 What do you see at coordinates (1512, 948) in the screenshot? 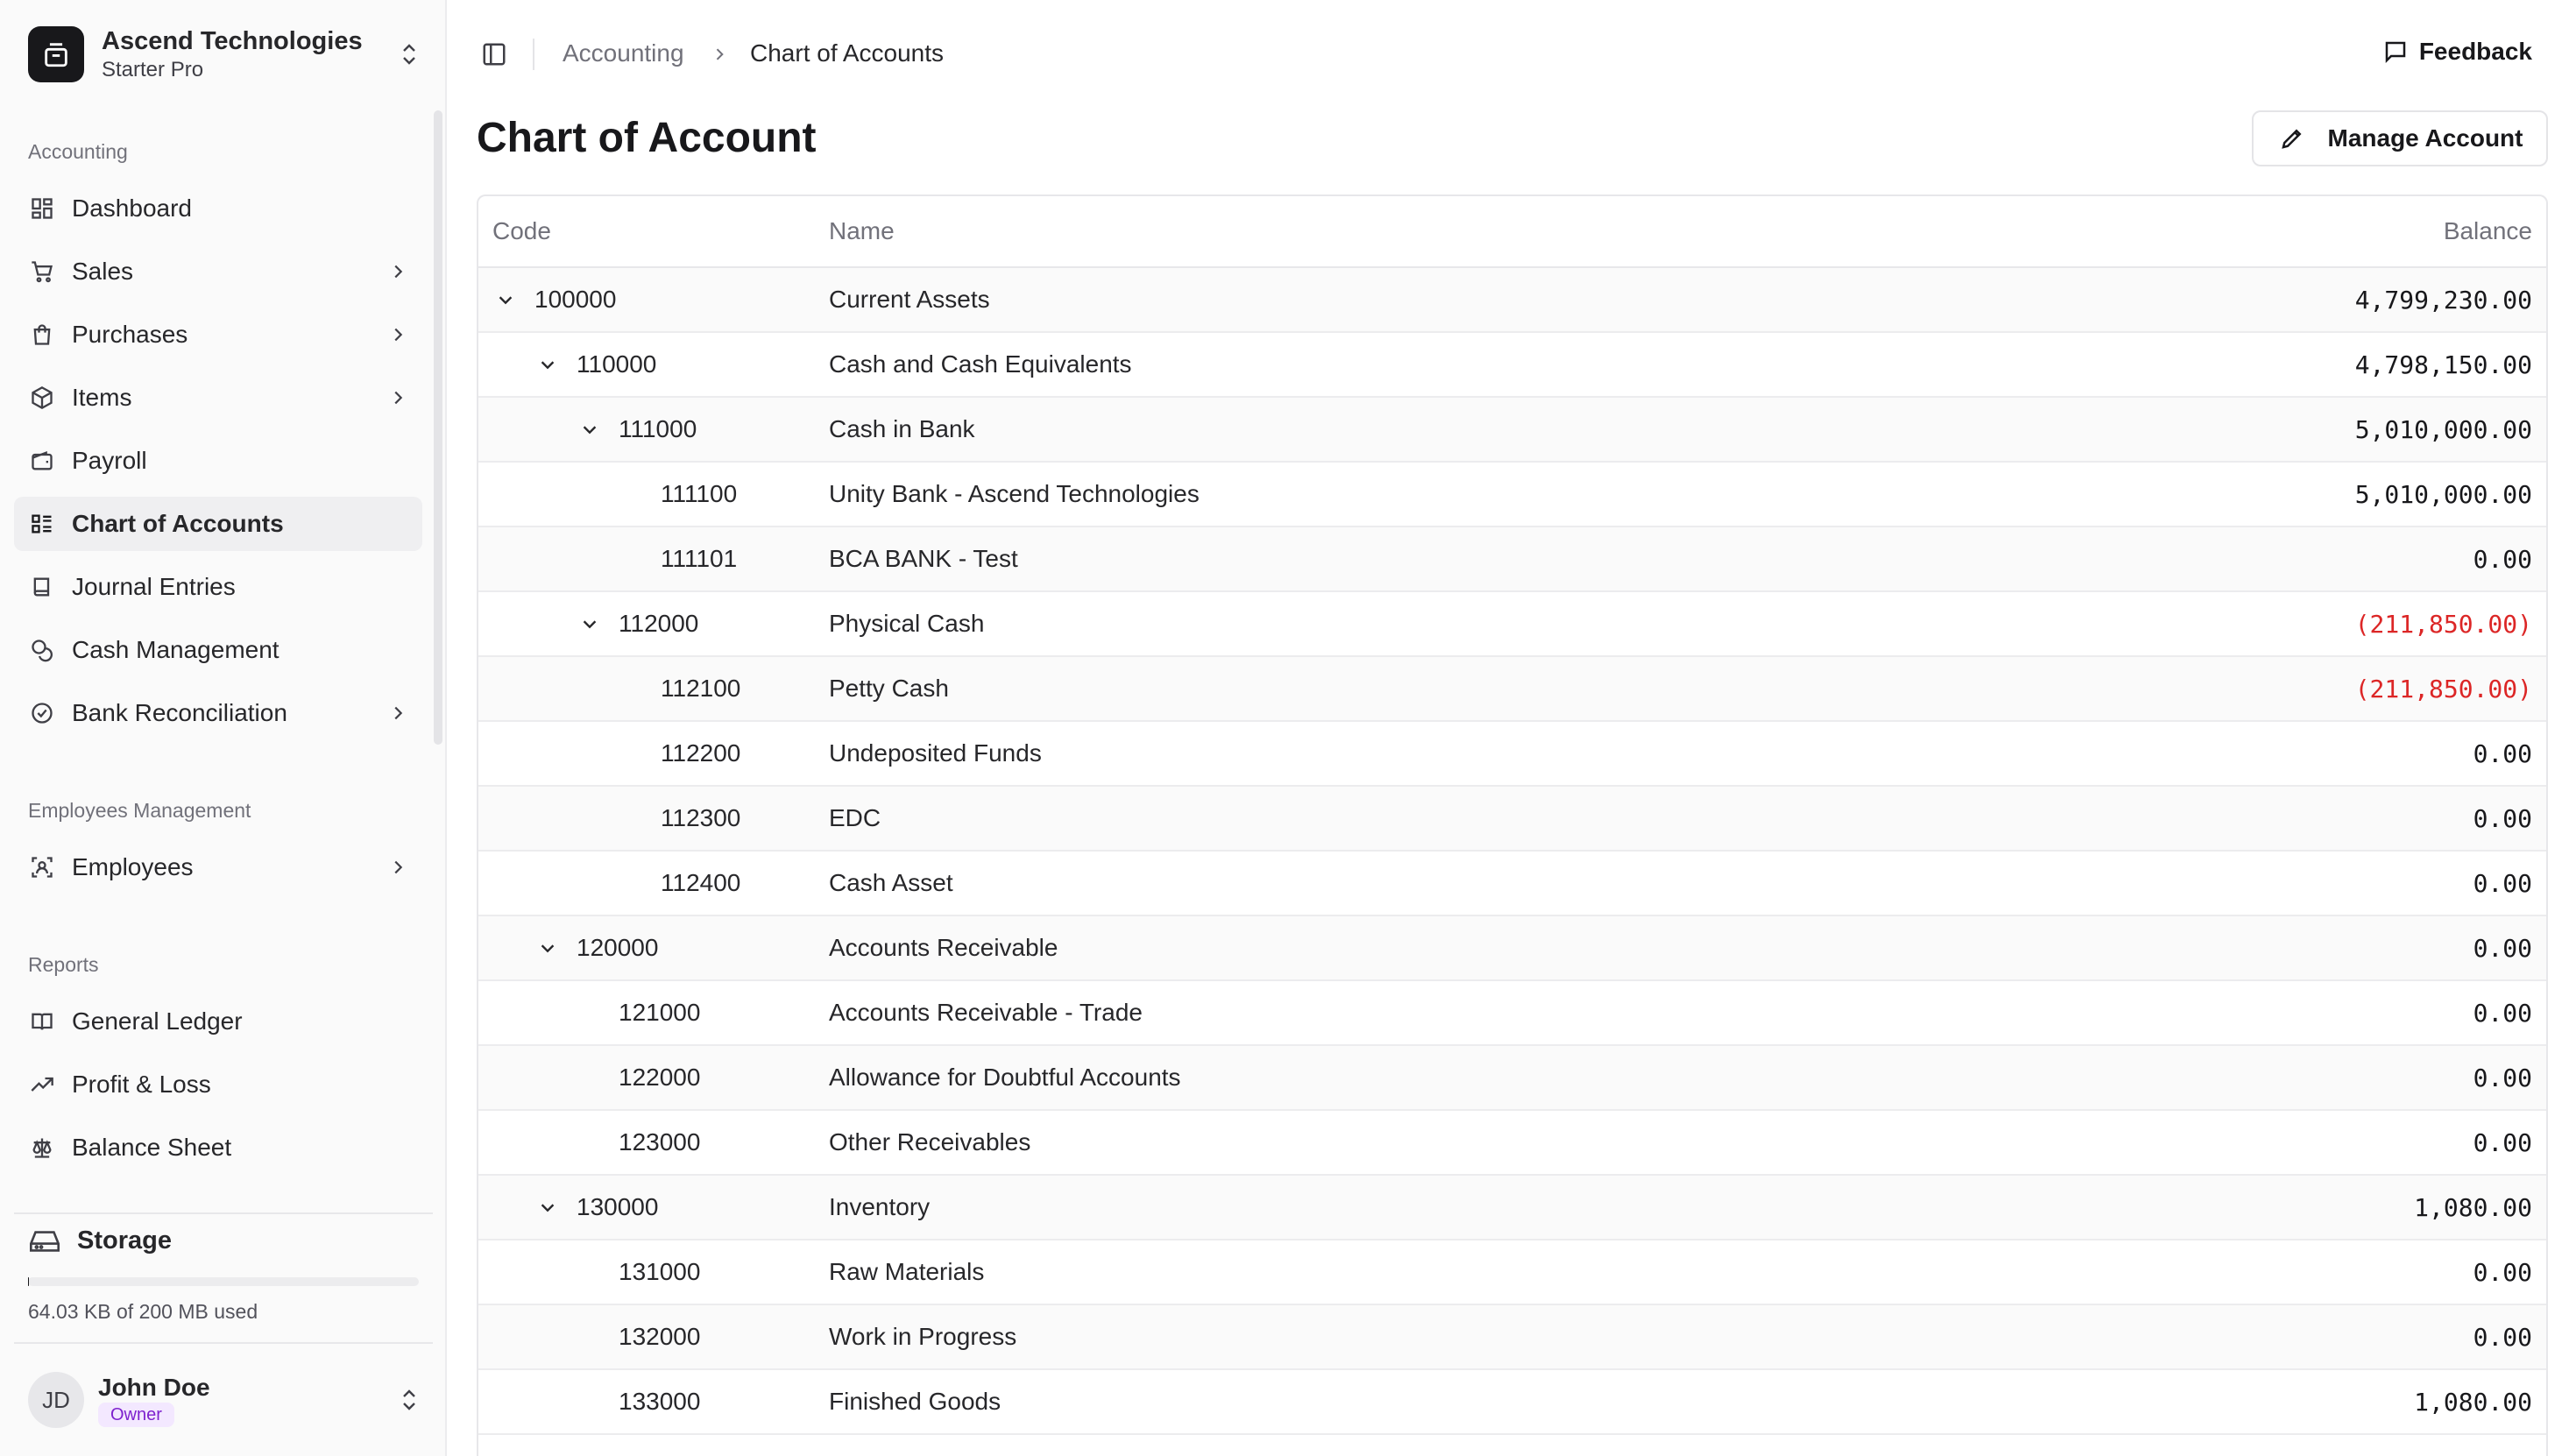
I see `table-row: 120000 Accounts Receivable 0.00` at bounding box center [1512, 948].